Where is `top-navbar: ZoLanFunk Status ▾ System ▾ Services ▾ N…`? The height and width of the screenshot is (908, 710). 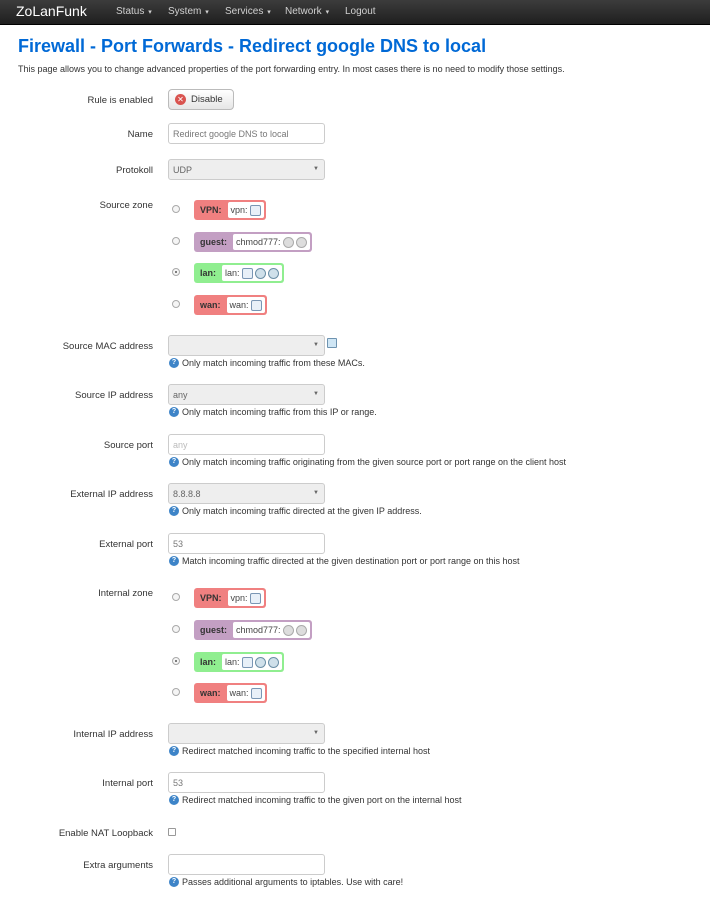 top-navbar: ZoLanFunk Status ▾ System ▾ Services ▾ N… is located at coordinates (355, 12).